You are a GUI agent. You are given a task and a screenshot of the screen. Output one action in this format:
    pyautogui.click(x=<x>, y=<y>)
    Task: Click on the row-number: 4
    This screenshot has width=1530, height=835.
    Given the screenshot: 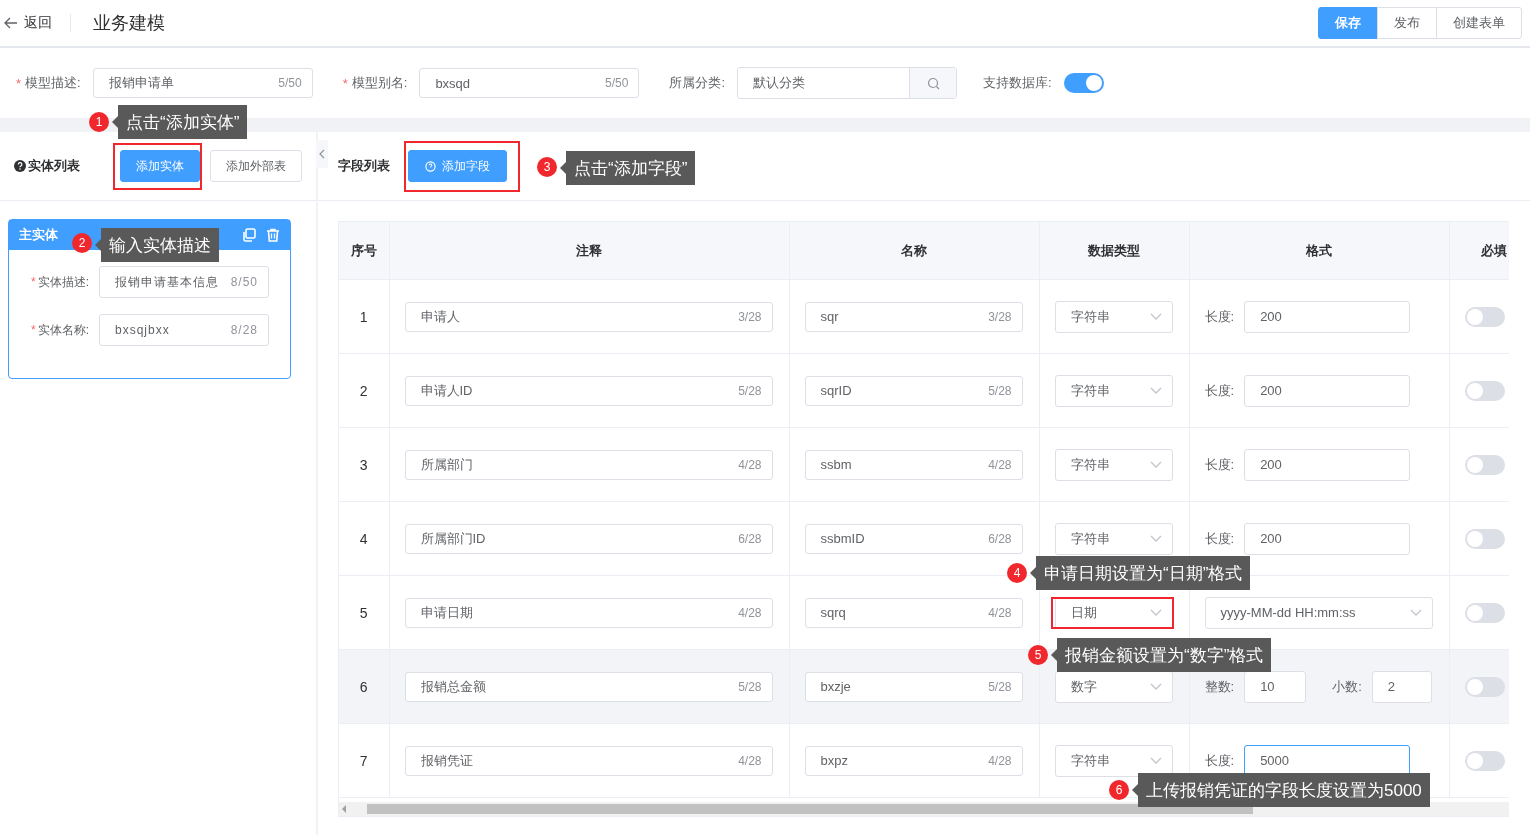 What is the action you would take?
    pyautogui.click(x=364, y=538)
    